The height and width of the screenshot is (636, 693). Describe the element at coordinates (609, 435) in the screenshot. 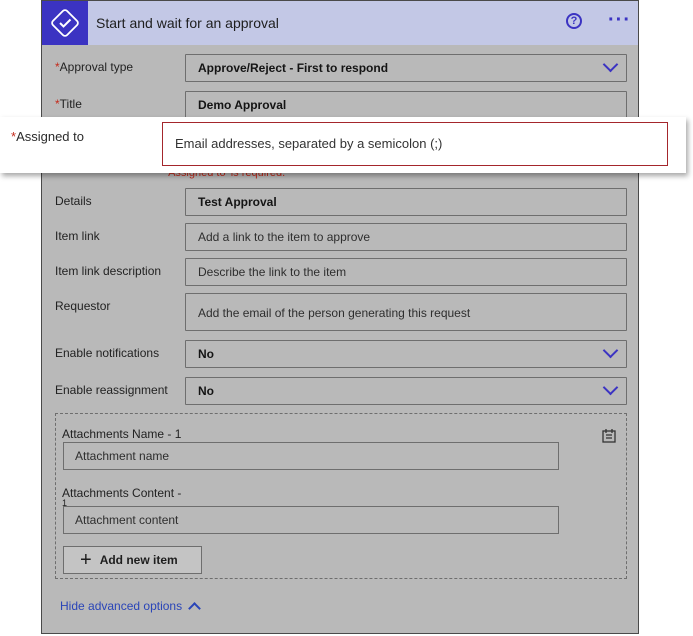

I see `switch-to-input-mode-icon` at that location.